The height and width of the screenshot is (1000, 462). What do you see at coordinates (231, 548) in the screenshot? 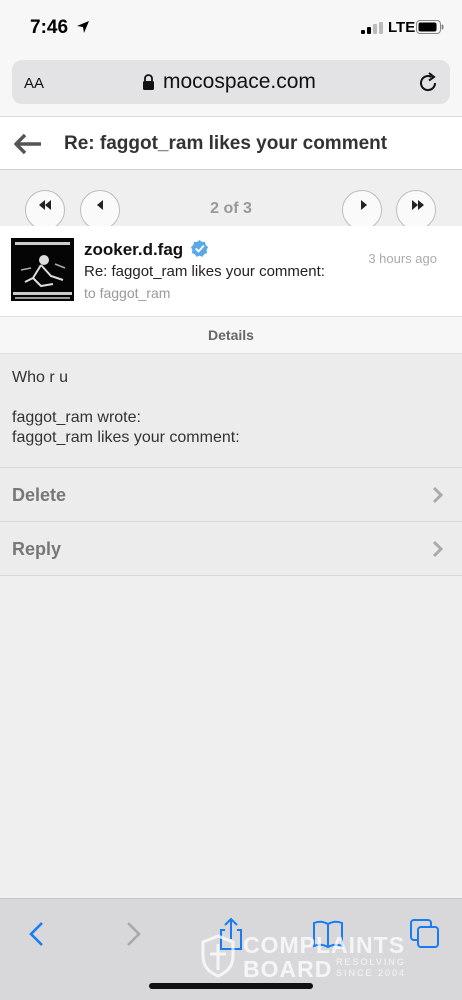
I see `reply-button: Reply` at bounding box center [231, 548].